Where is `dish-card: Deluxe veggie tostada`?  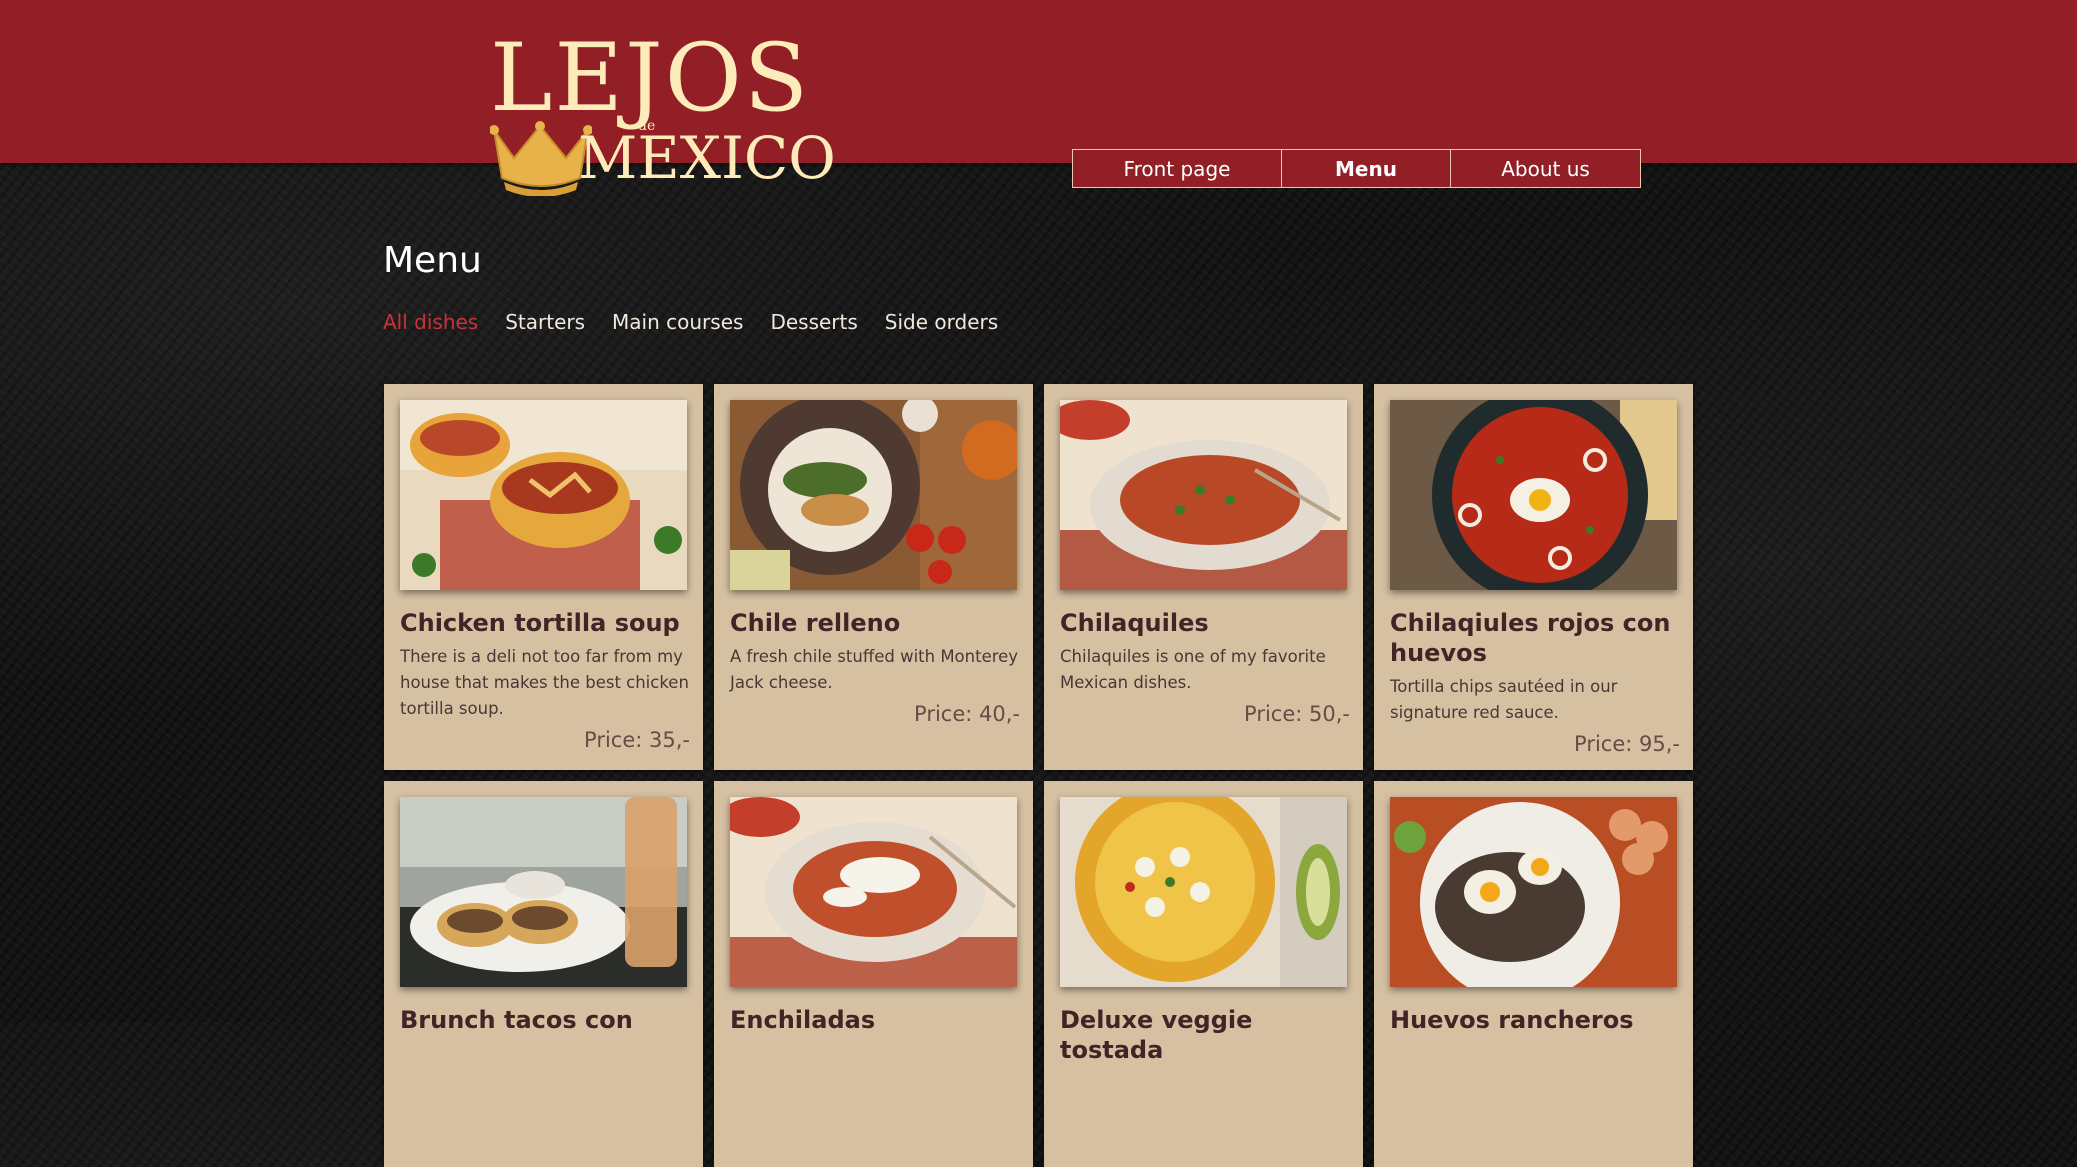
dish-card: Deluxe veggie tostada is located at coordinates (1203, 974).